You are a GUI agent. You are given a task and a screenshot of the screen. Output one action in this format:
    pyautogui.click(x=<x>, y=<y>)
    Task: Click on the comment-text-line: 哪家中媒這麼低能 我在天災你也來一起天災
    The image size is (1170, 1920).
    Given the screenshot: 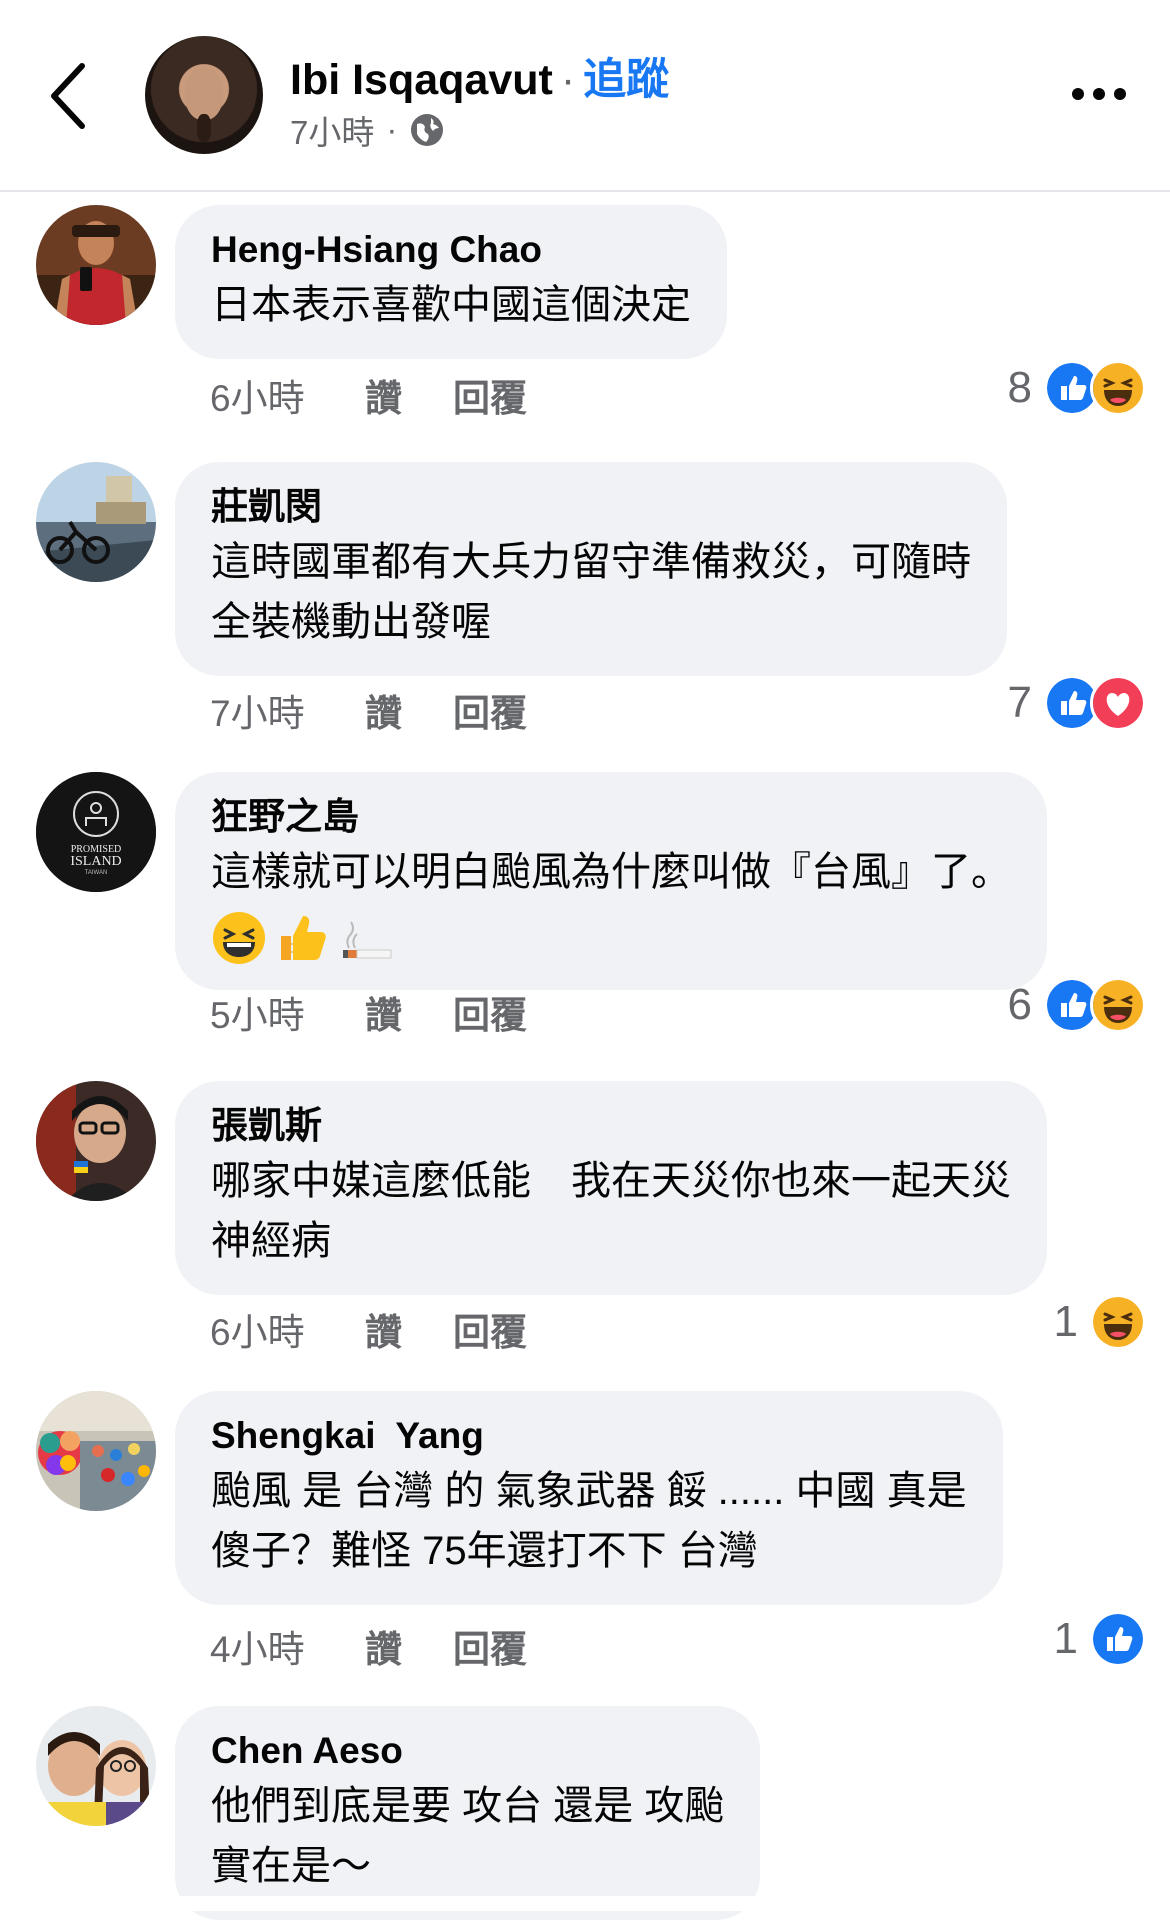 What is the action you would take?
    pyautogui.click(x=611, y=1181)
    